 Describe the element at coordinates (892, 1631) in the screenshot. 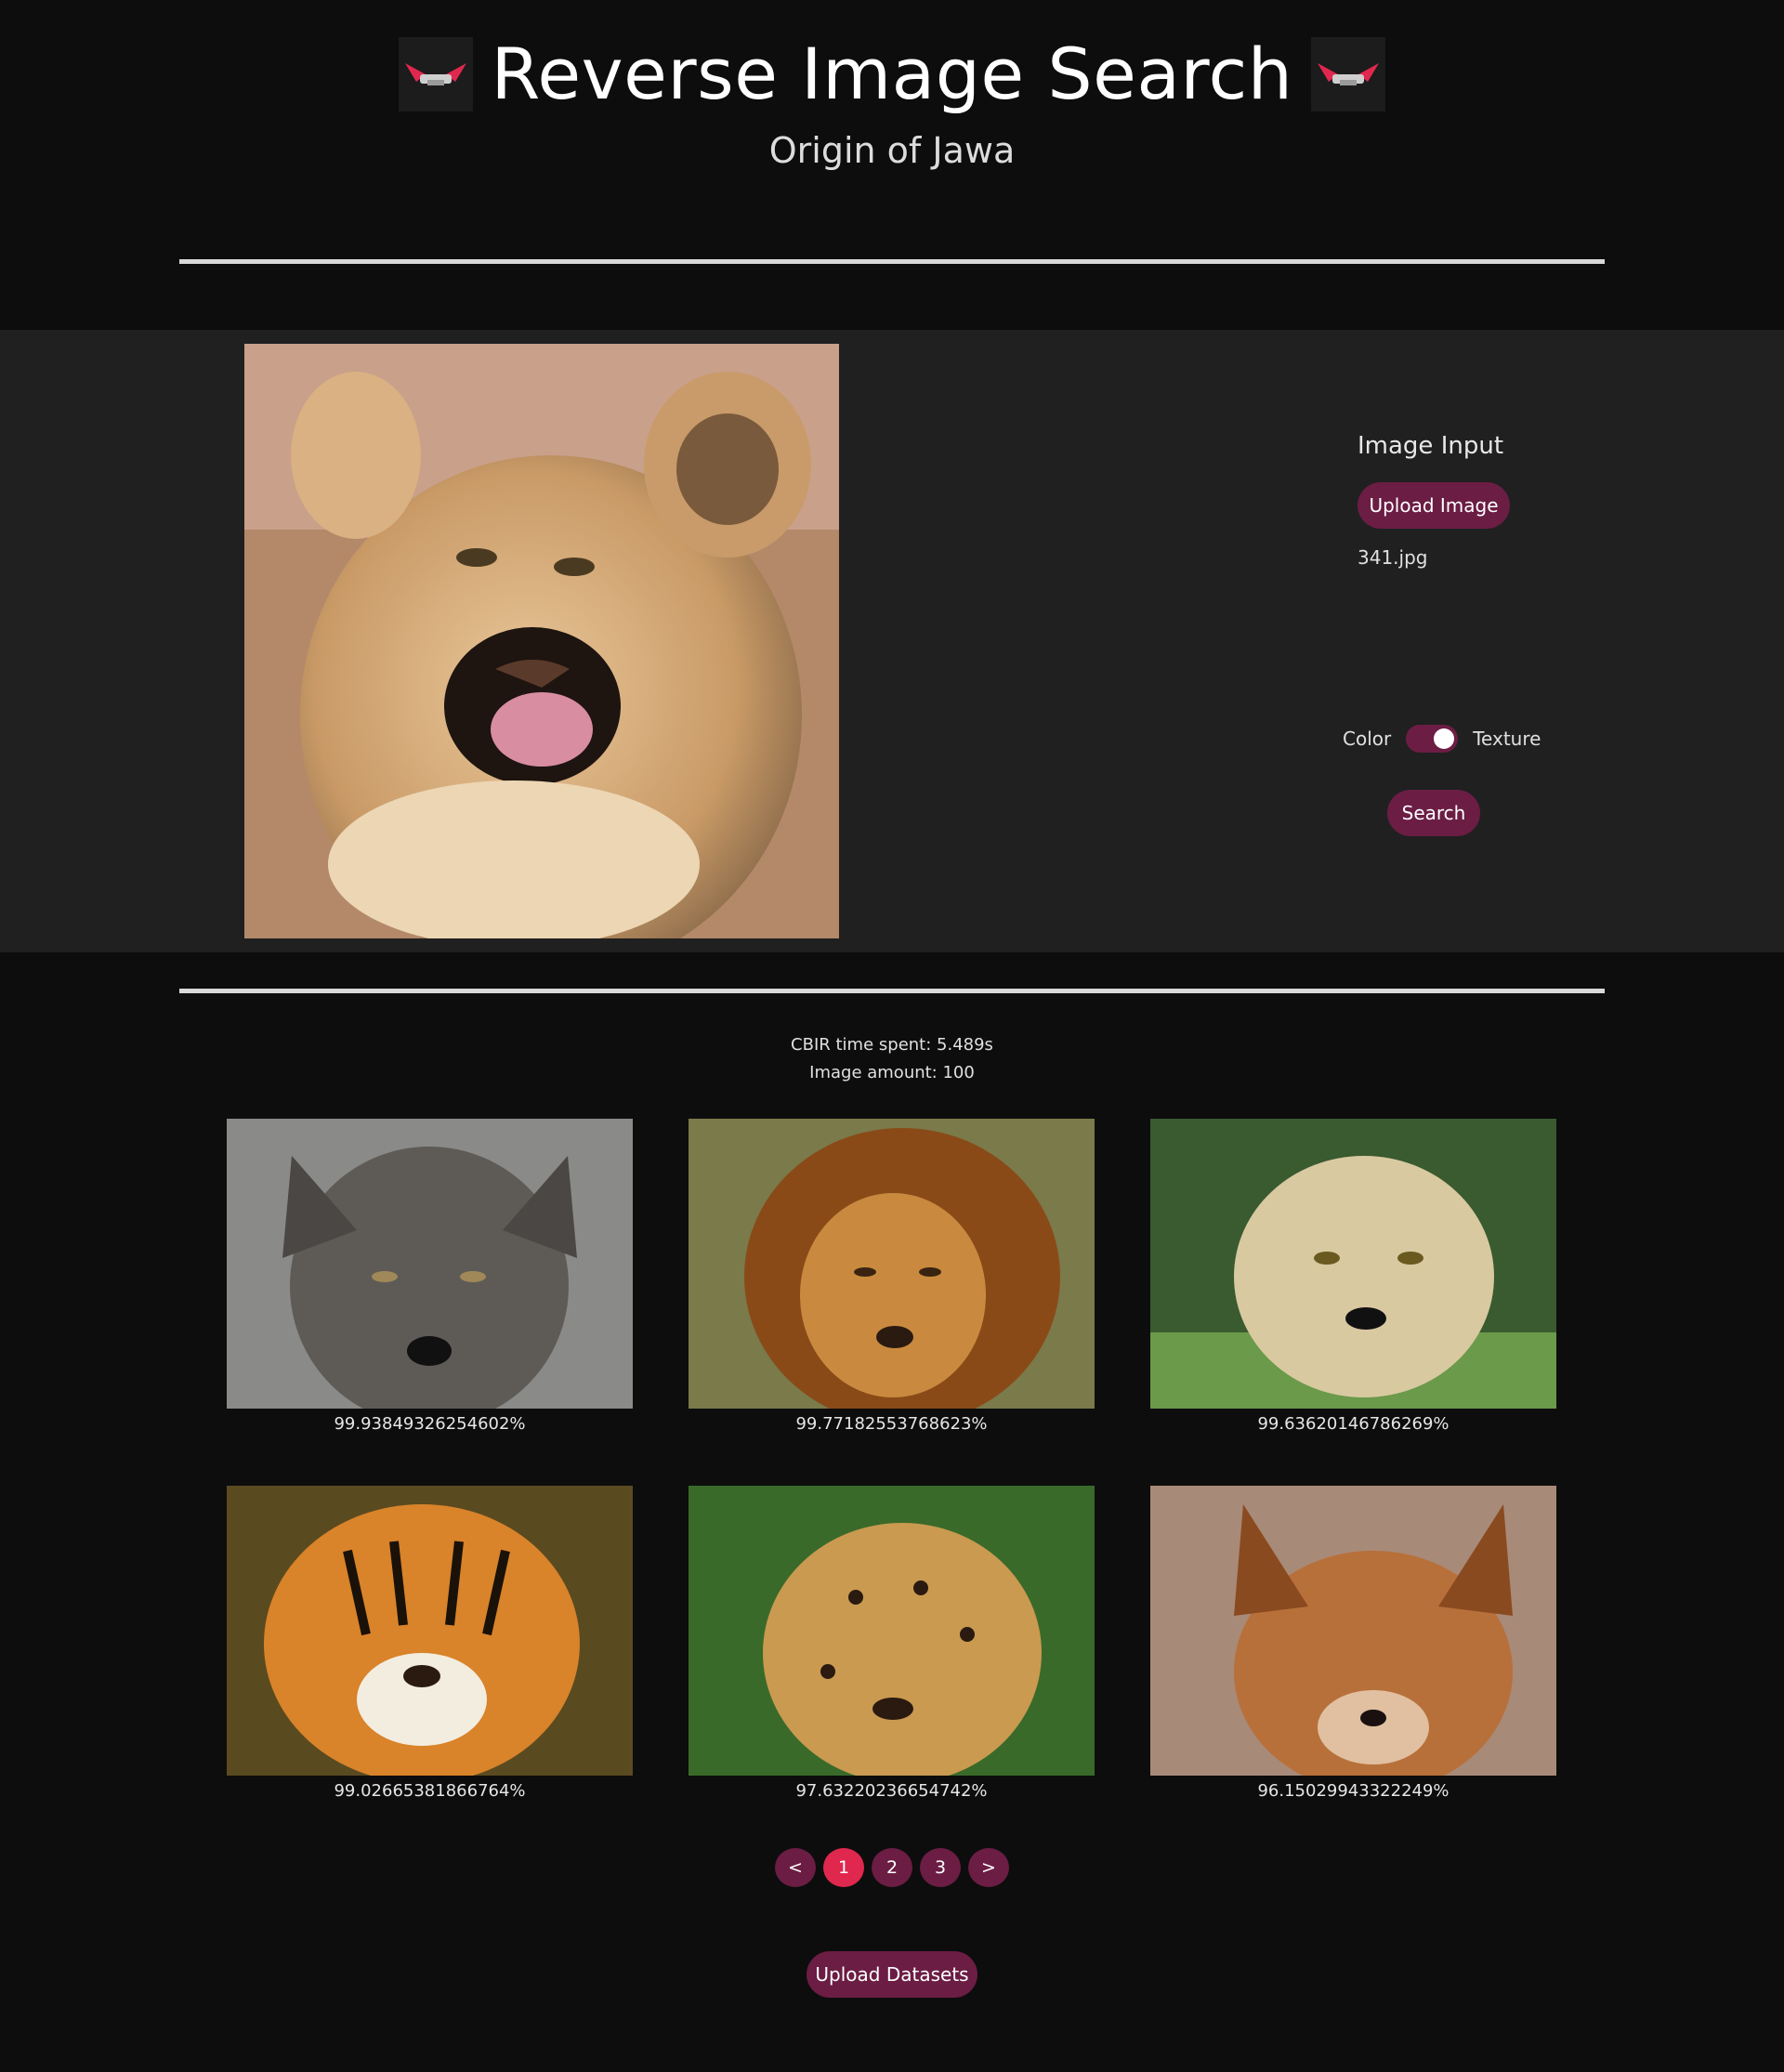

I see `result-image-jaguar` at that location.